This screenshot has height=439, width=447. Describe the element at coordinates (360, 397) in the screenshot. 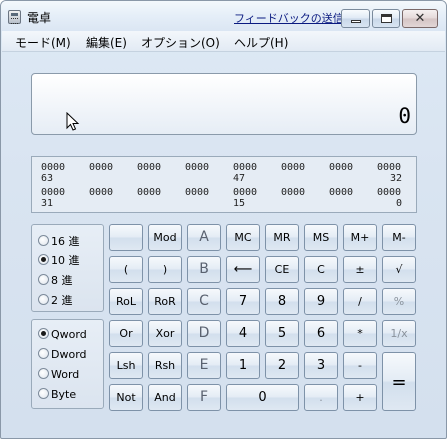

I see `add-key: +` at that location.